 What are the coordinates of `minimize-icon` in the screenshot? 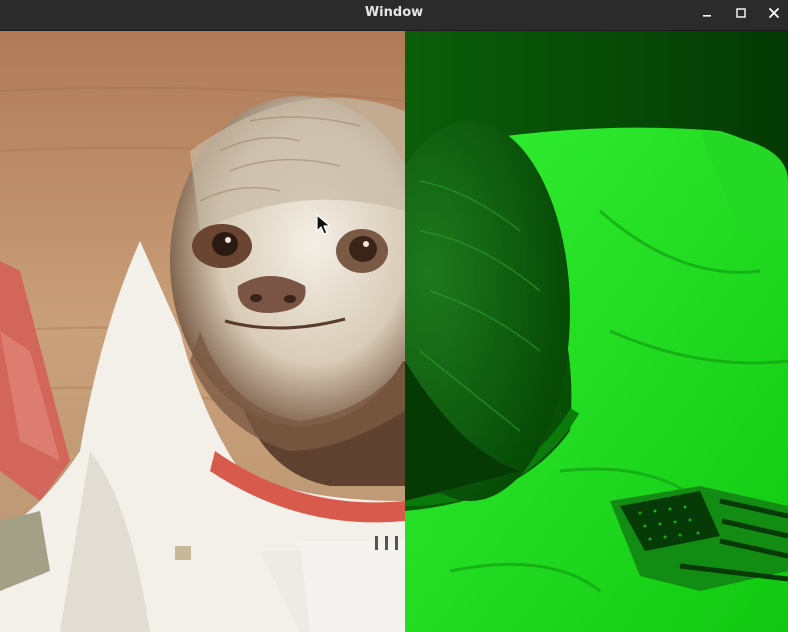 It's located at (707, 13).